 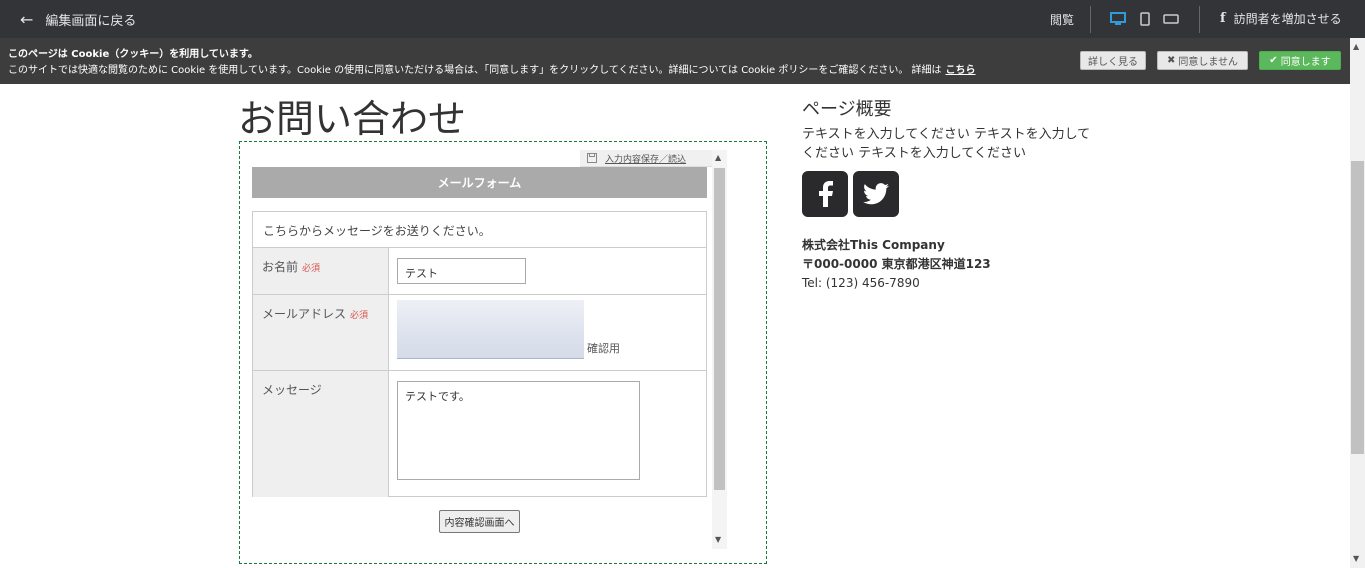 I want to click on smartphone-icon, so click(x=1145, y=19).